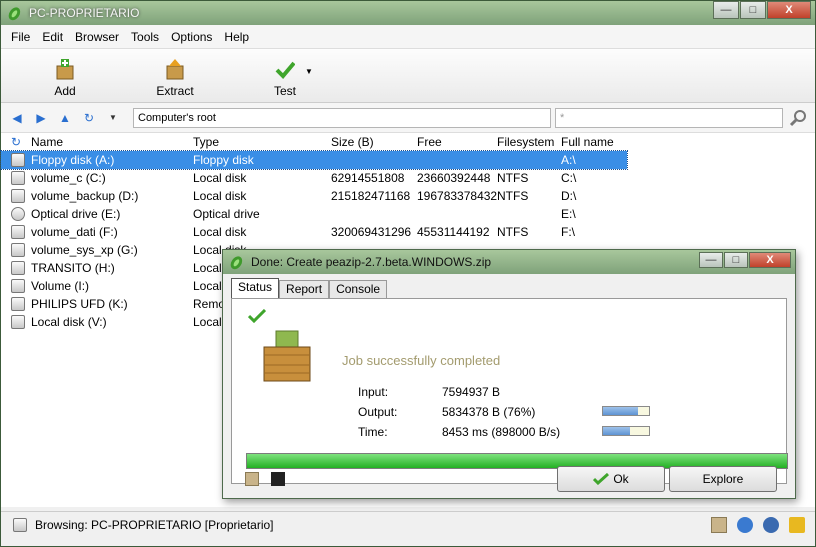  I want to click on drive-size: 320069431296, so click(371, 232).